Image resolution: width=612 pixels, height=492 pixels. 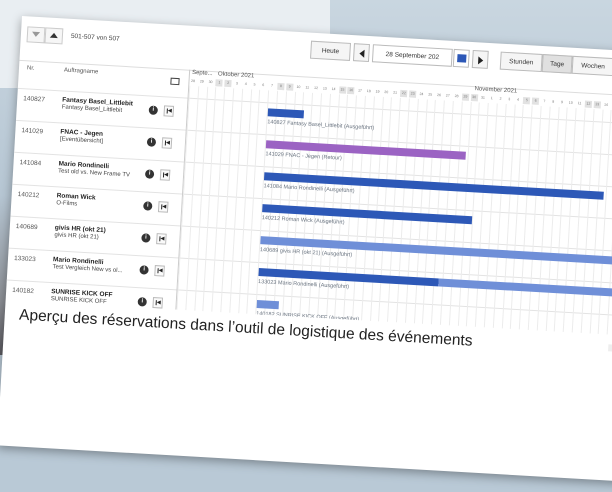 What do you see at coordinates (81, 140) in the screenshot?
I see `row-subtitle: [Eventübersicht]` at bounding box center [81, 140].